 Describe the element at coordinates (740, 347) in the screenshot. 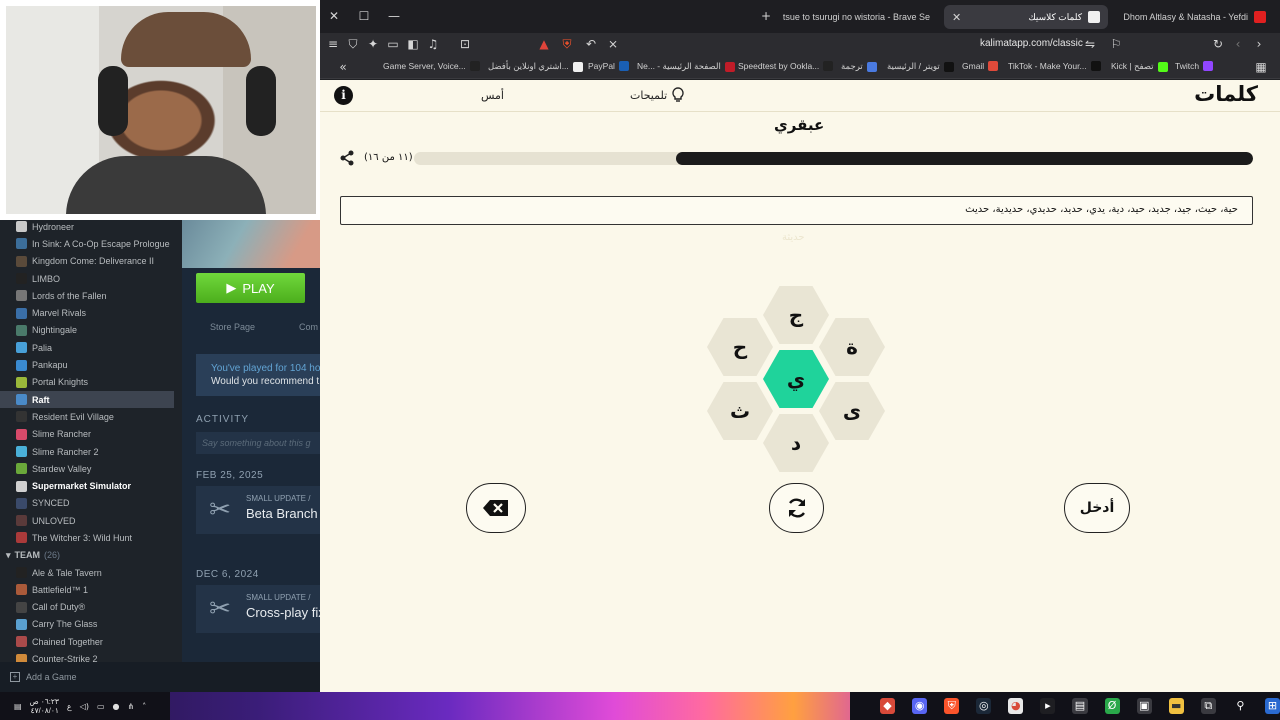

I see `letter-top-left: ح` at that location.